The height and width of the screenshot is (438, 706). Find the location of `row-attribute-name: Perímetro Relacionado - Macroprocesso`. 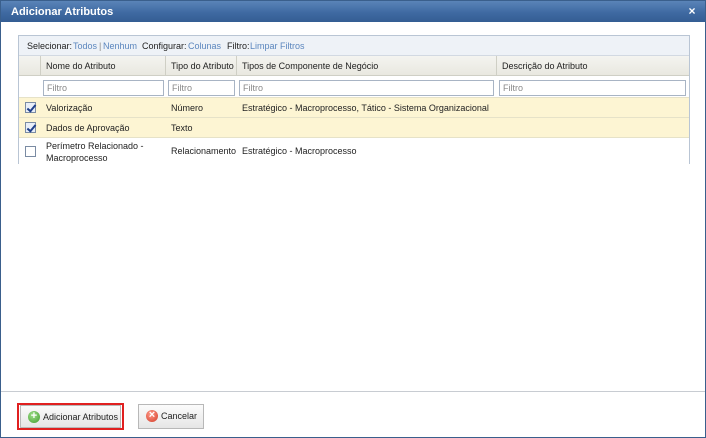

row-attribute-name: Perímetro Relacionado - Macroprocesso is located at coordinates (95, 152).